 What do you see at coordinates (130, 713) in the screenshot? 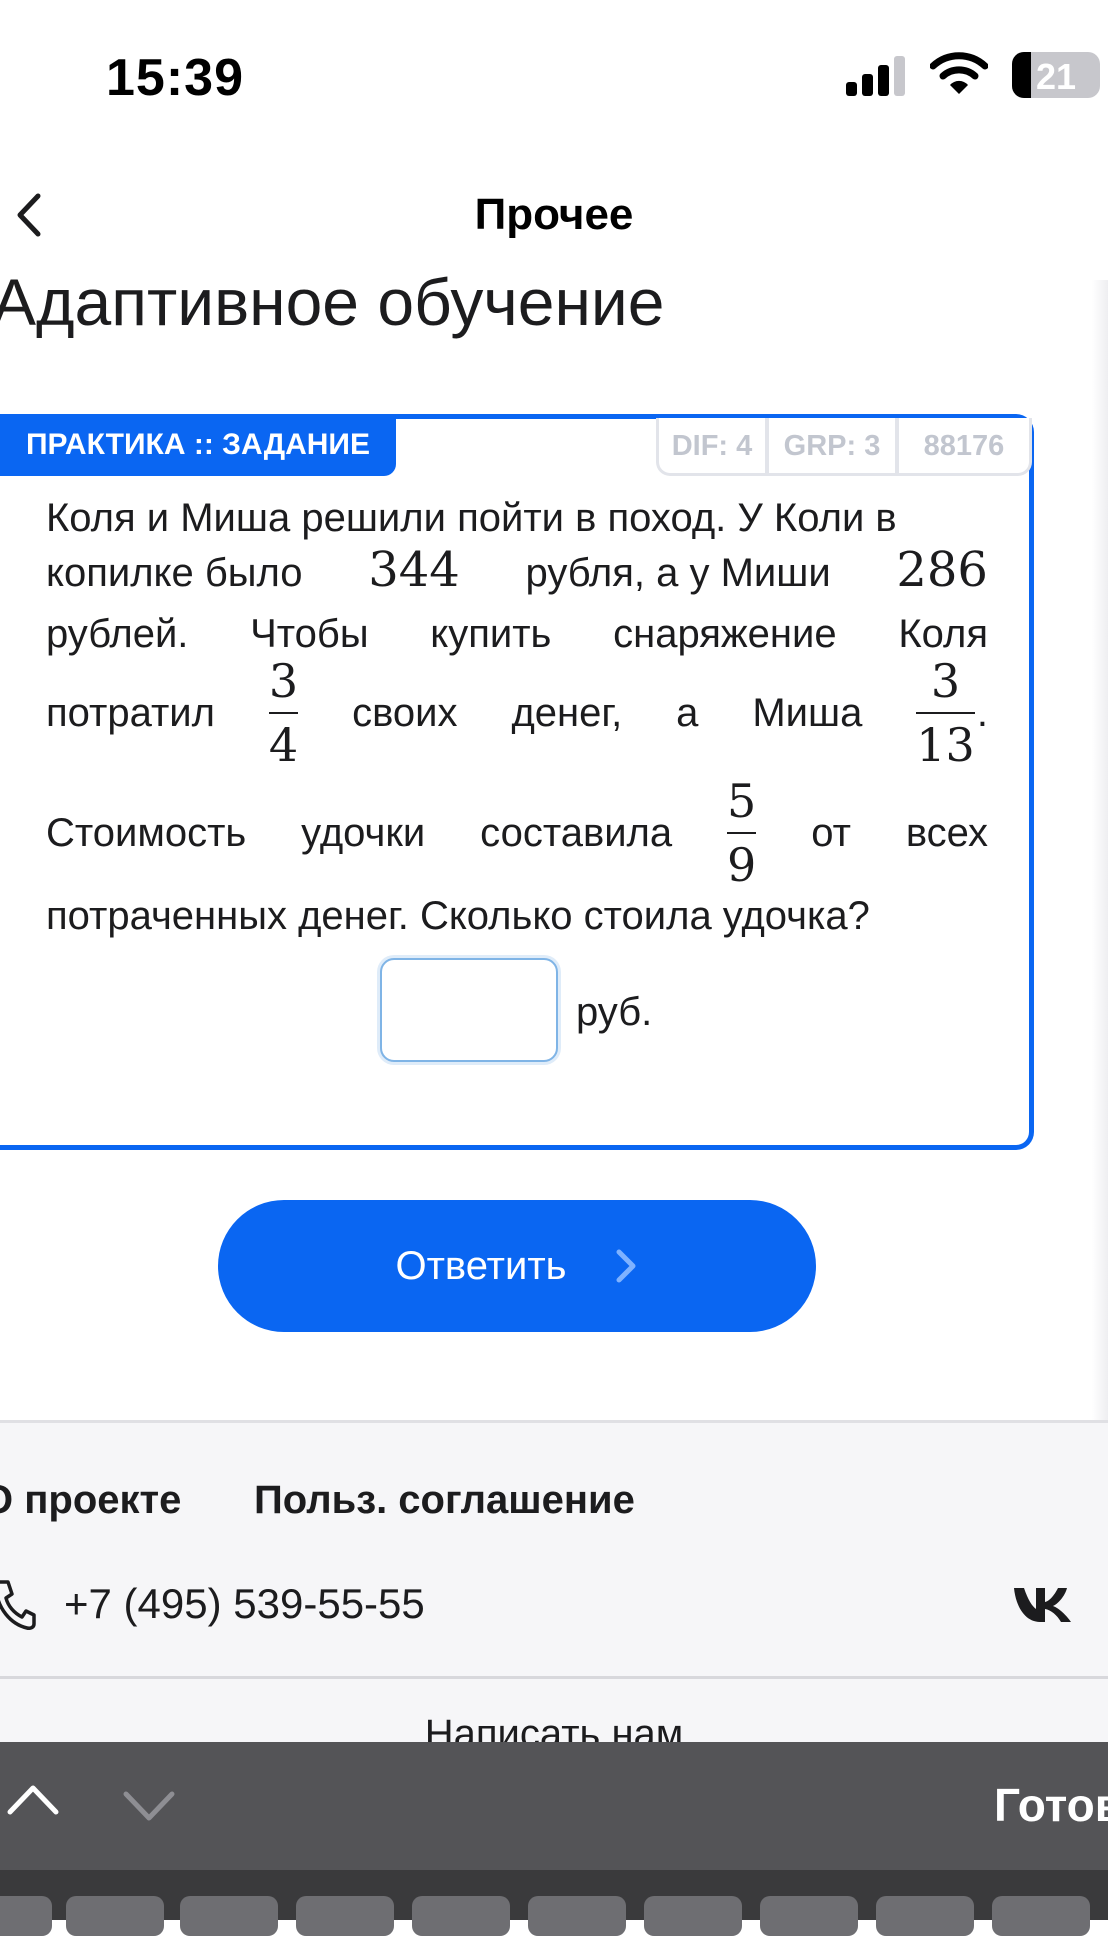
I see `problem-word: потратил` at bounding box center [130, 713].